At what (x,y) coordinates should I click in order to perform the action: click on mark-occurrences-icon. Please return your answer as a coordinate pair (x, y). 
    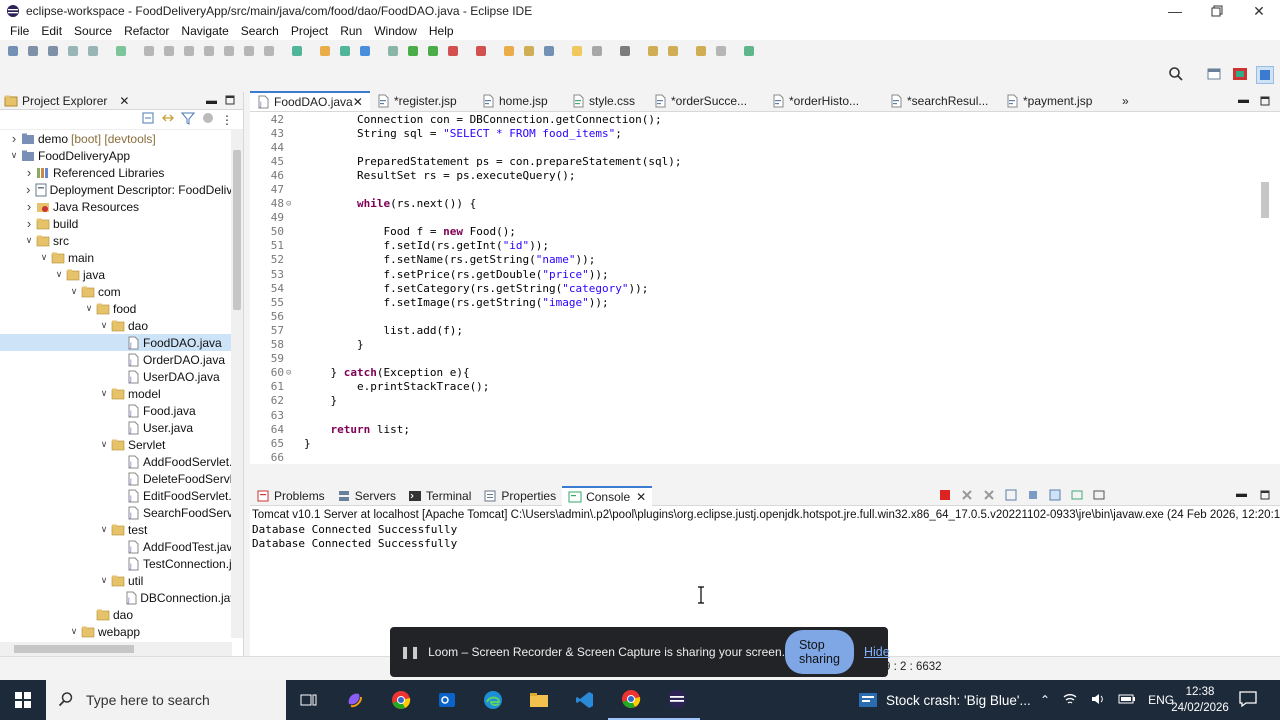
    Looking at the image, I should click on (597, 51).